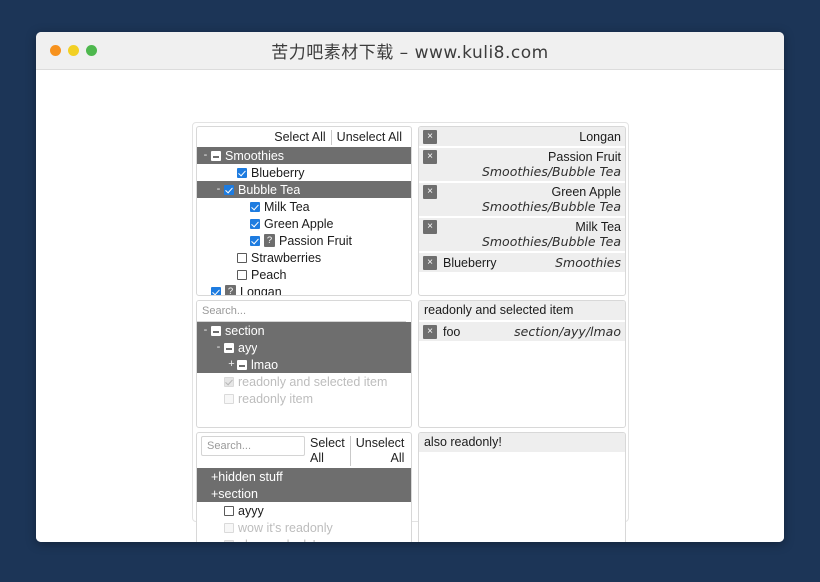 The width and height of the screenshot is (820, 582). Describe the element at coordinates (234, 493) in the screenshot. I see `tree-row-label: +section` at that location.